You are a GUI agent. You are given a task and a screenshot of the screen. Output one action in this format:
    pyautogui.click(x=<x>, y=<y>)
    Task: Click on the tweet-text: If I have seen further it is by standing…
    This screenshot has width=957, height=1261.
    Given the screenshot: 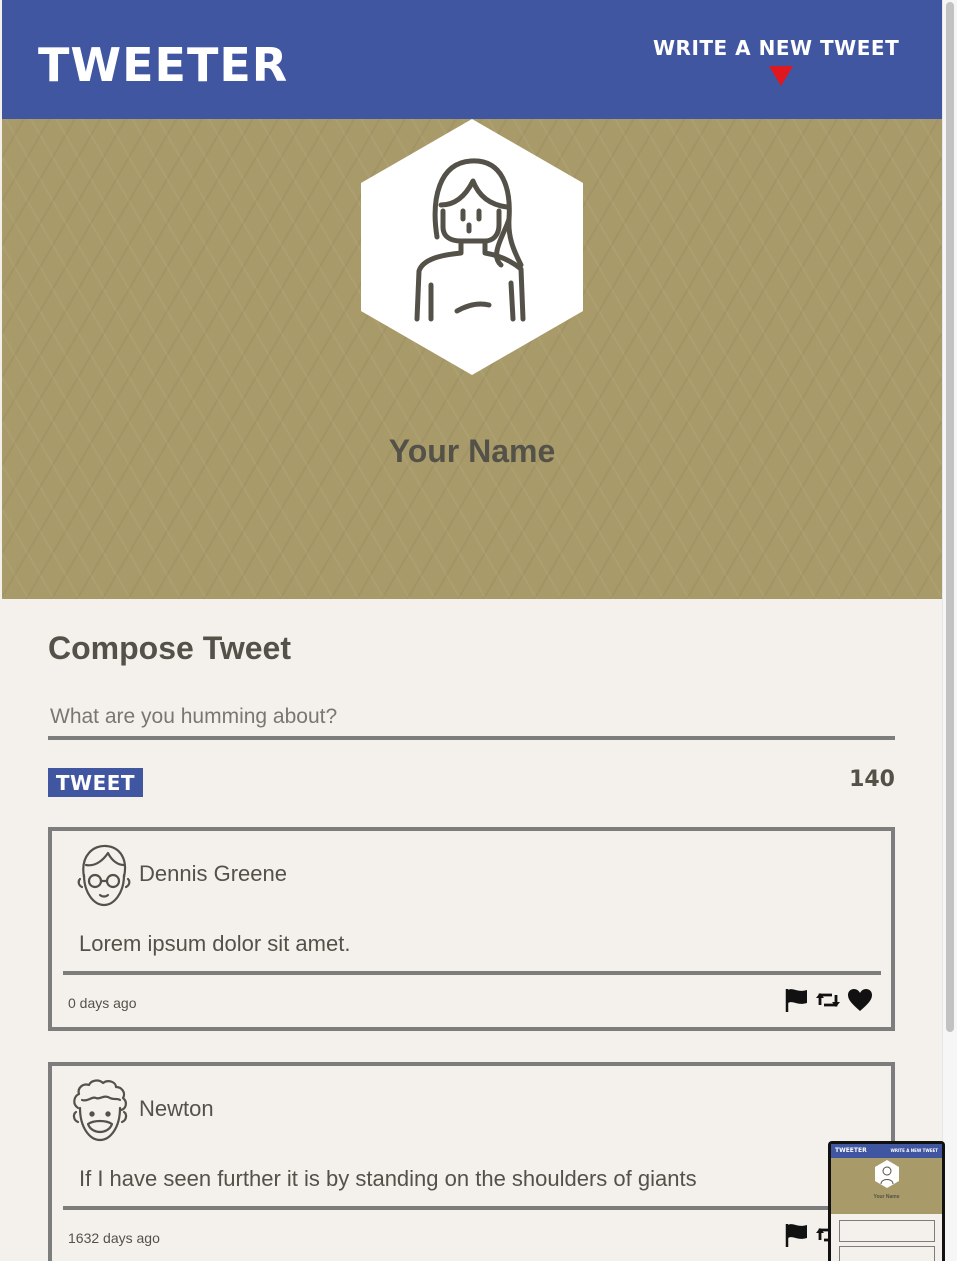 What is the action you would take?
    pyautogui.click(x=388, y=1178)
    